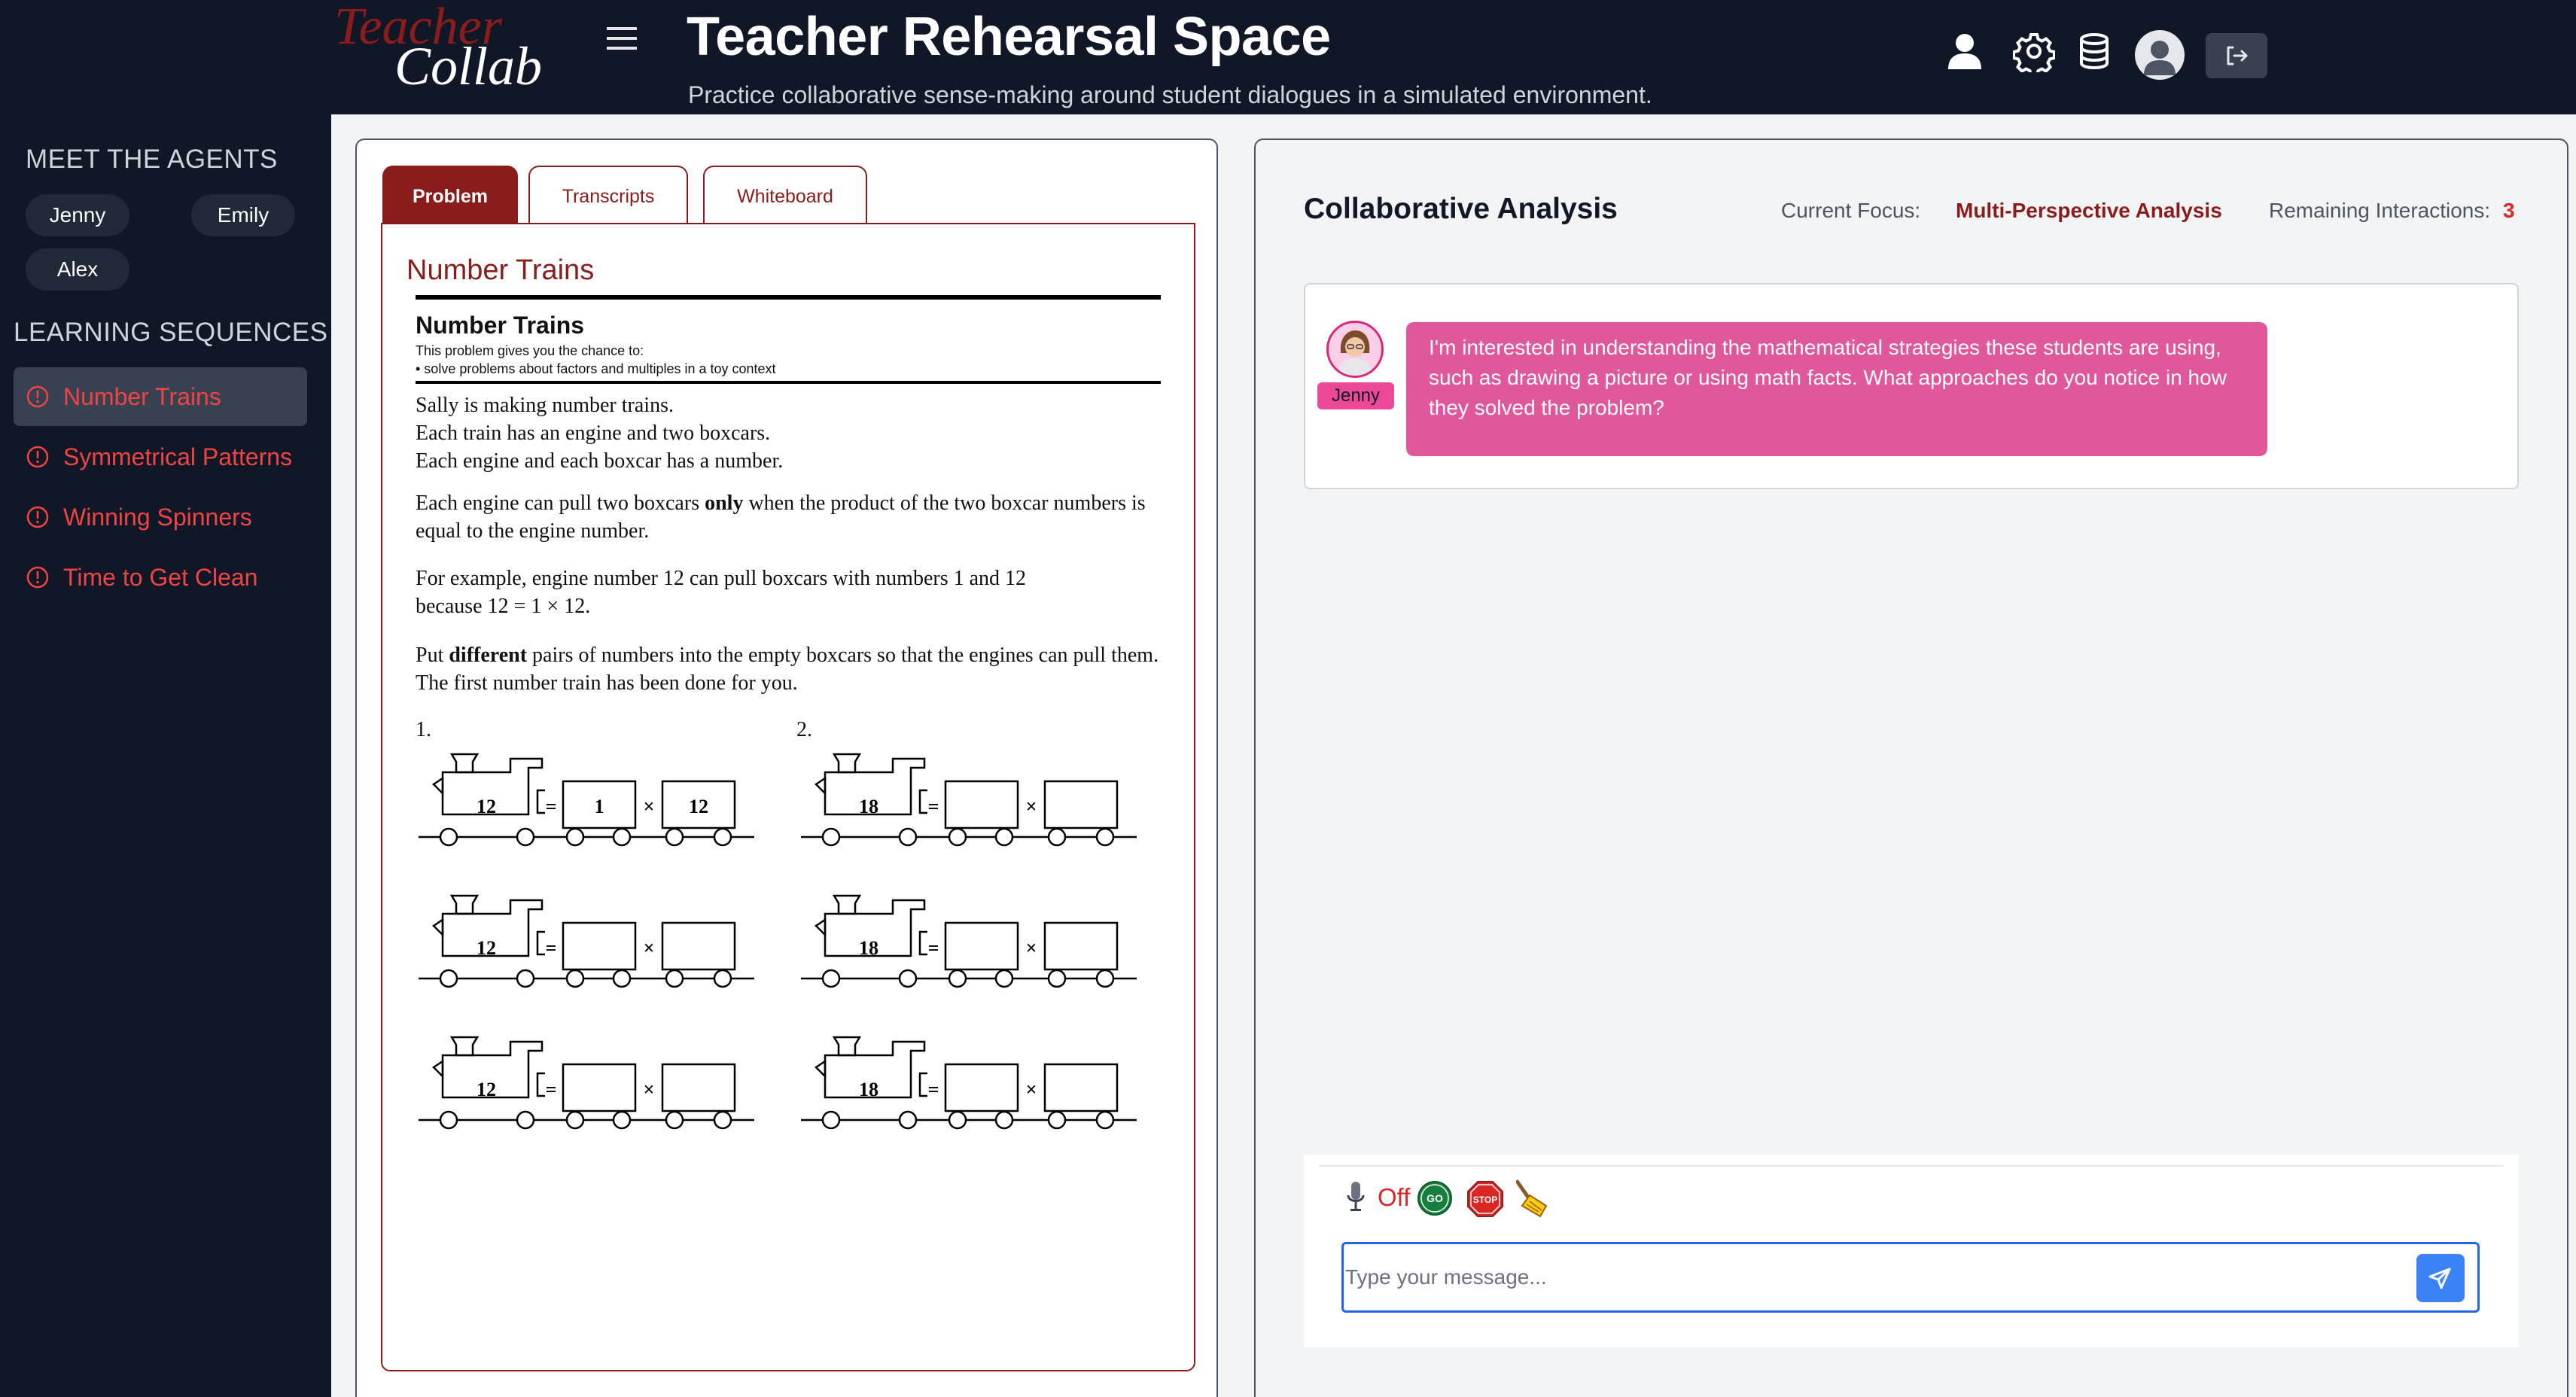 The width and height of the screenshot is (2576, 1397). I want to click on logout-icon, so click(2237, 55).